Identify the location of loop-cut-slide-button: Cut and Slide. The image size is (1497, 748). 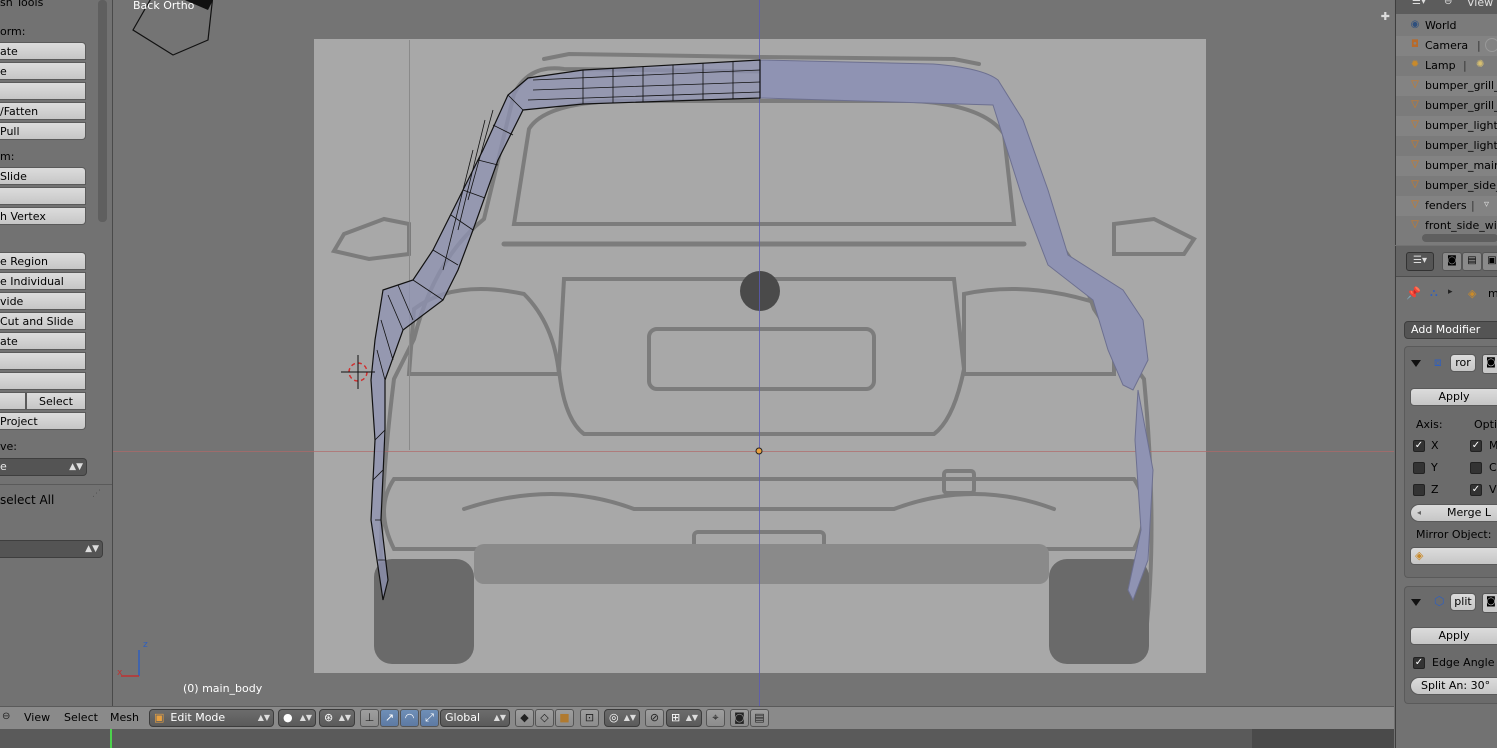
(43, 321).